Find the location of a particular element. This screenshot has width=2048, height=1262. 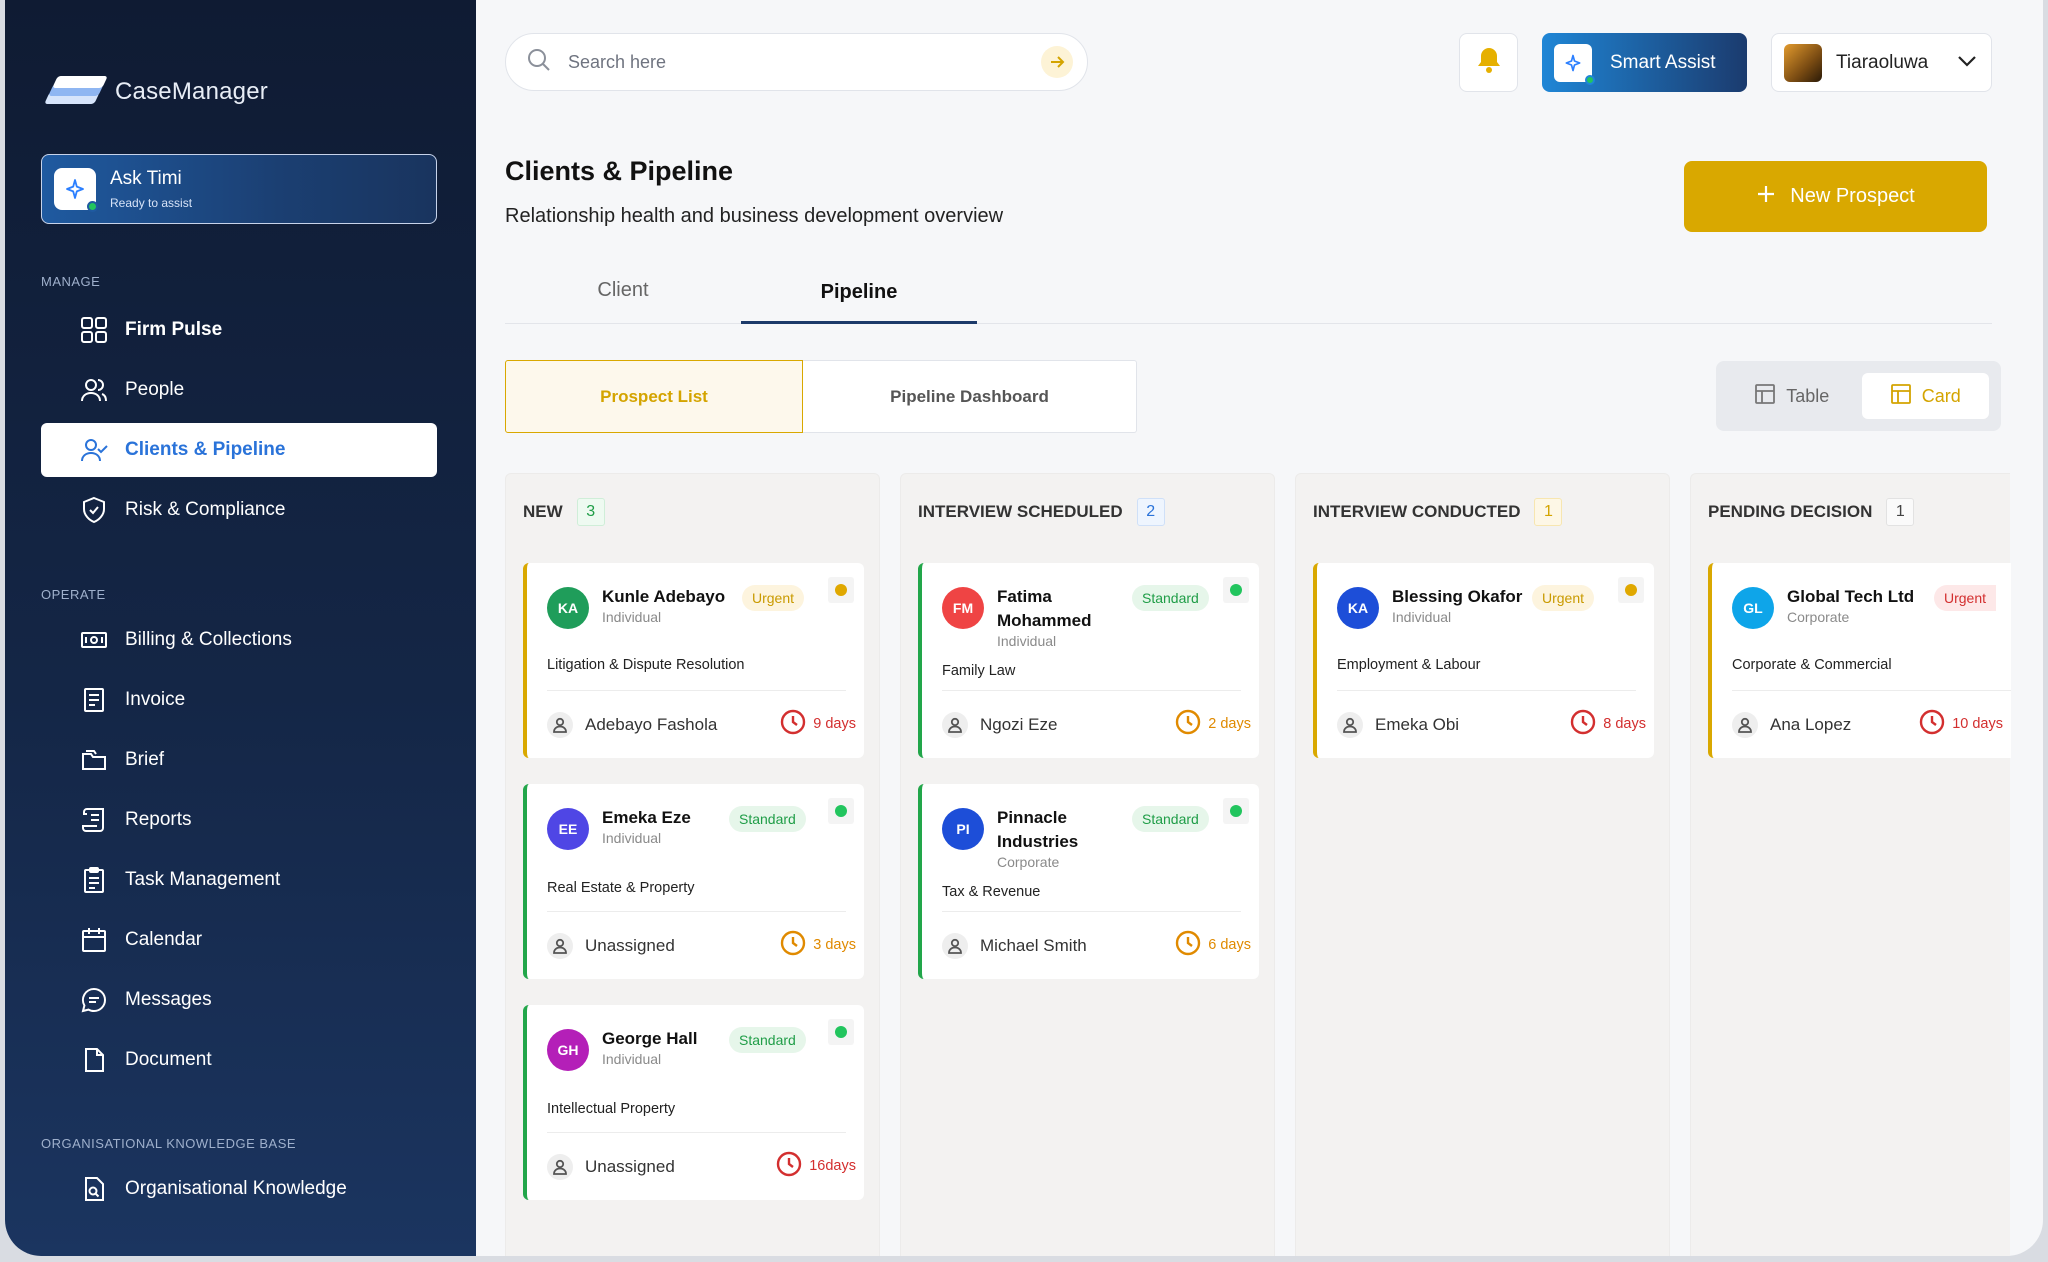

avatar is located at coordinates (1803, 62).